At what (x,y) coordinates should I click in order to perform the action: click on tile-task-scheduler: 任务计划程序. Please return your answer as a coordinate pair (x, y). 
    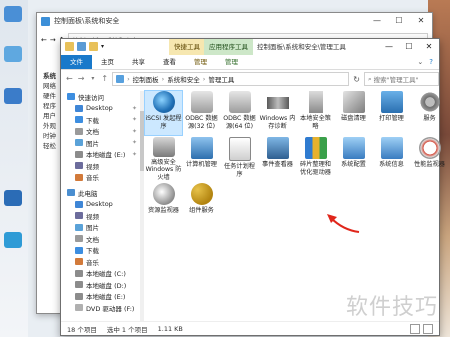
    Looking at the image, I should click on (239, 159).